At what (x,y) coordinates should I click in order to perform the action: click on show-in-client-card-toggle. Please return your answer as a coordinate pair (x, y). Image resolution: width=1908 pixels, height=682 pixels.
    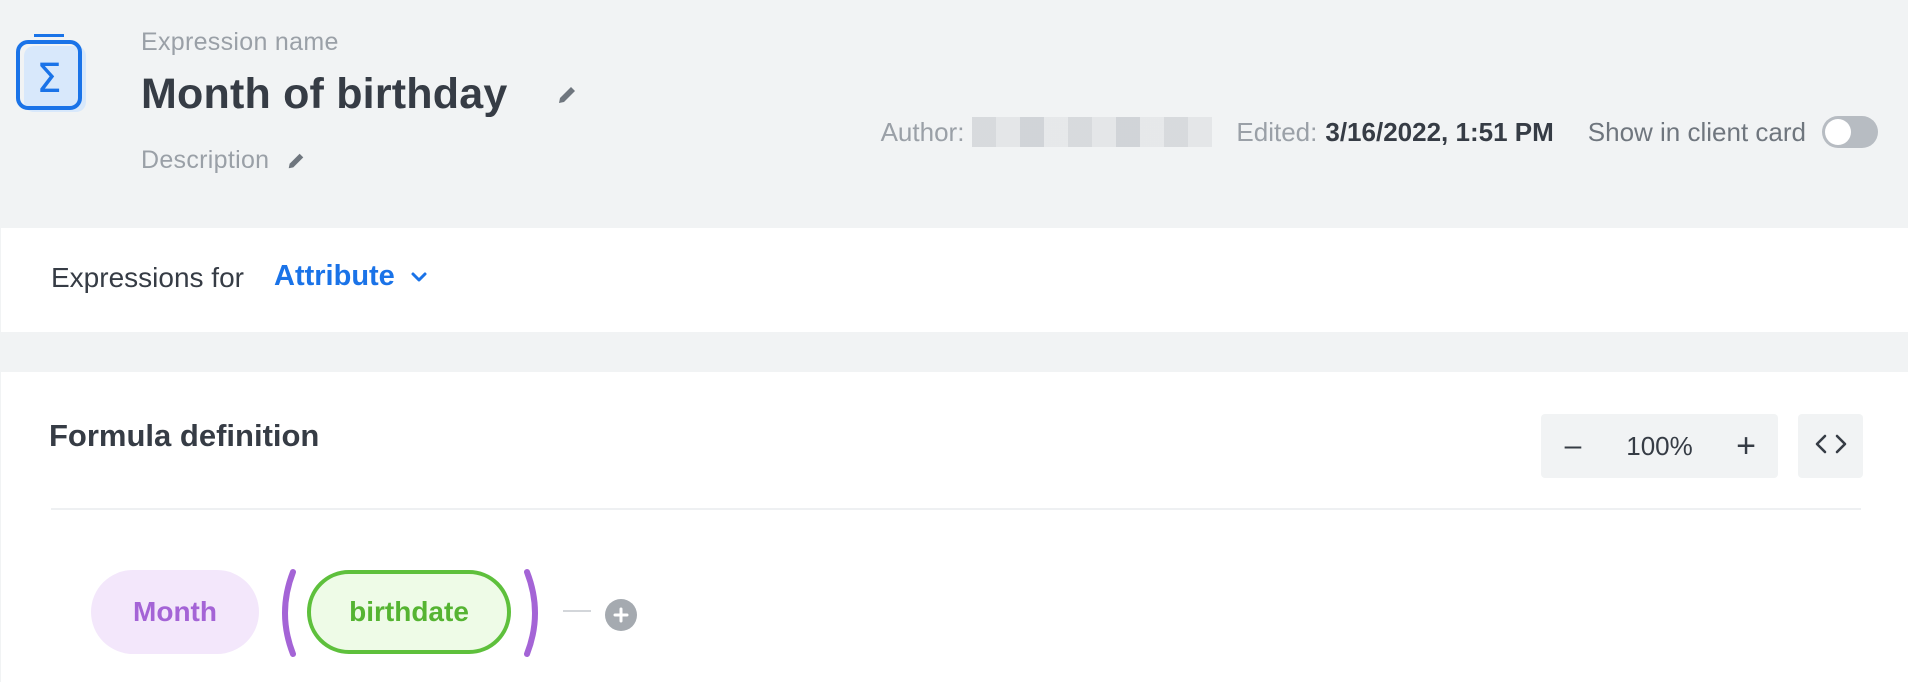
    Looking at the image, I should click on (1850, 132).